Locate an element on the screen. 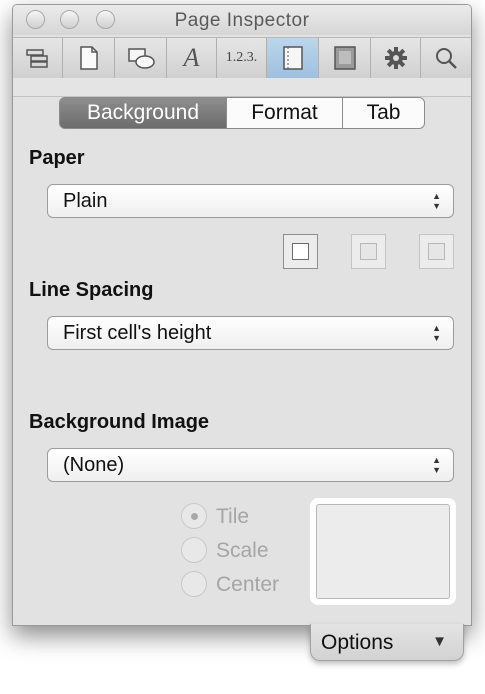 This screenshot has width=485, height=694. radio-scale-label: Scale is located at coordinates (242, 550).